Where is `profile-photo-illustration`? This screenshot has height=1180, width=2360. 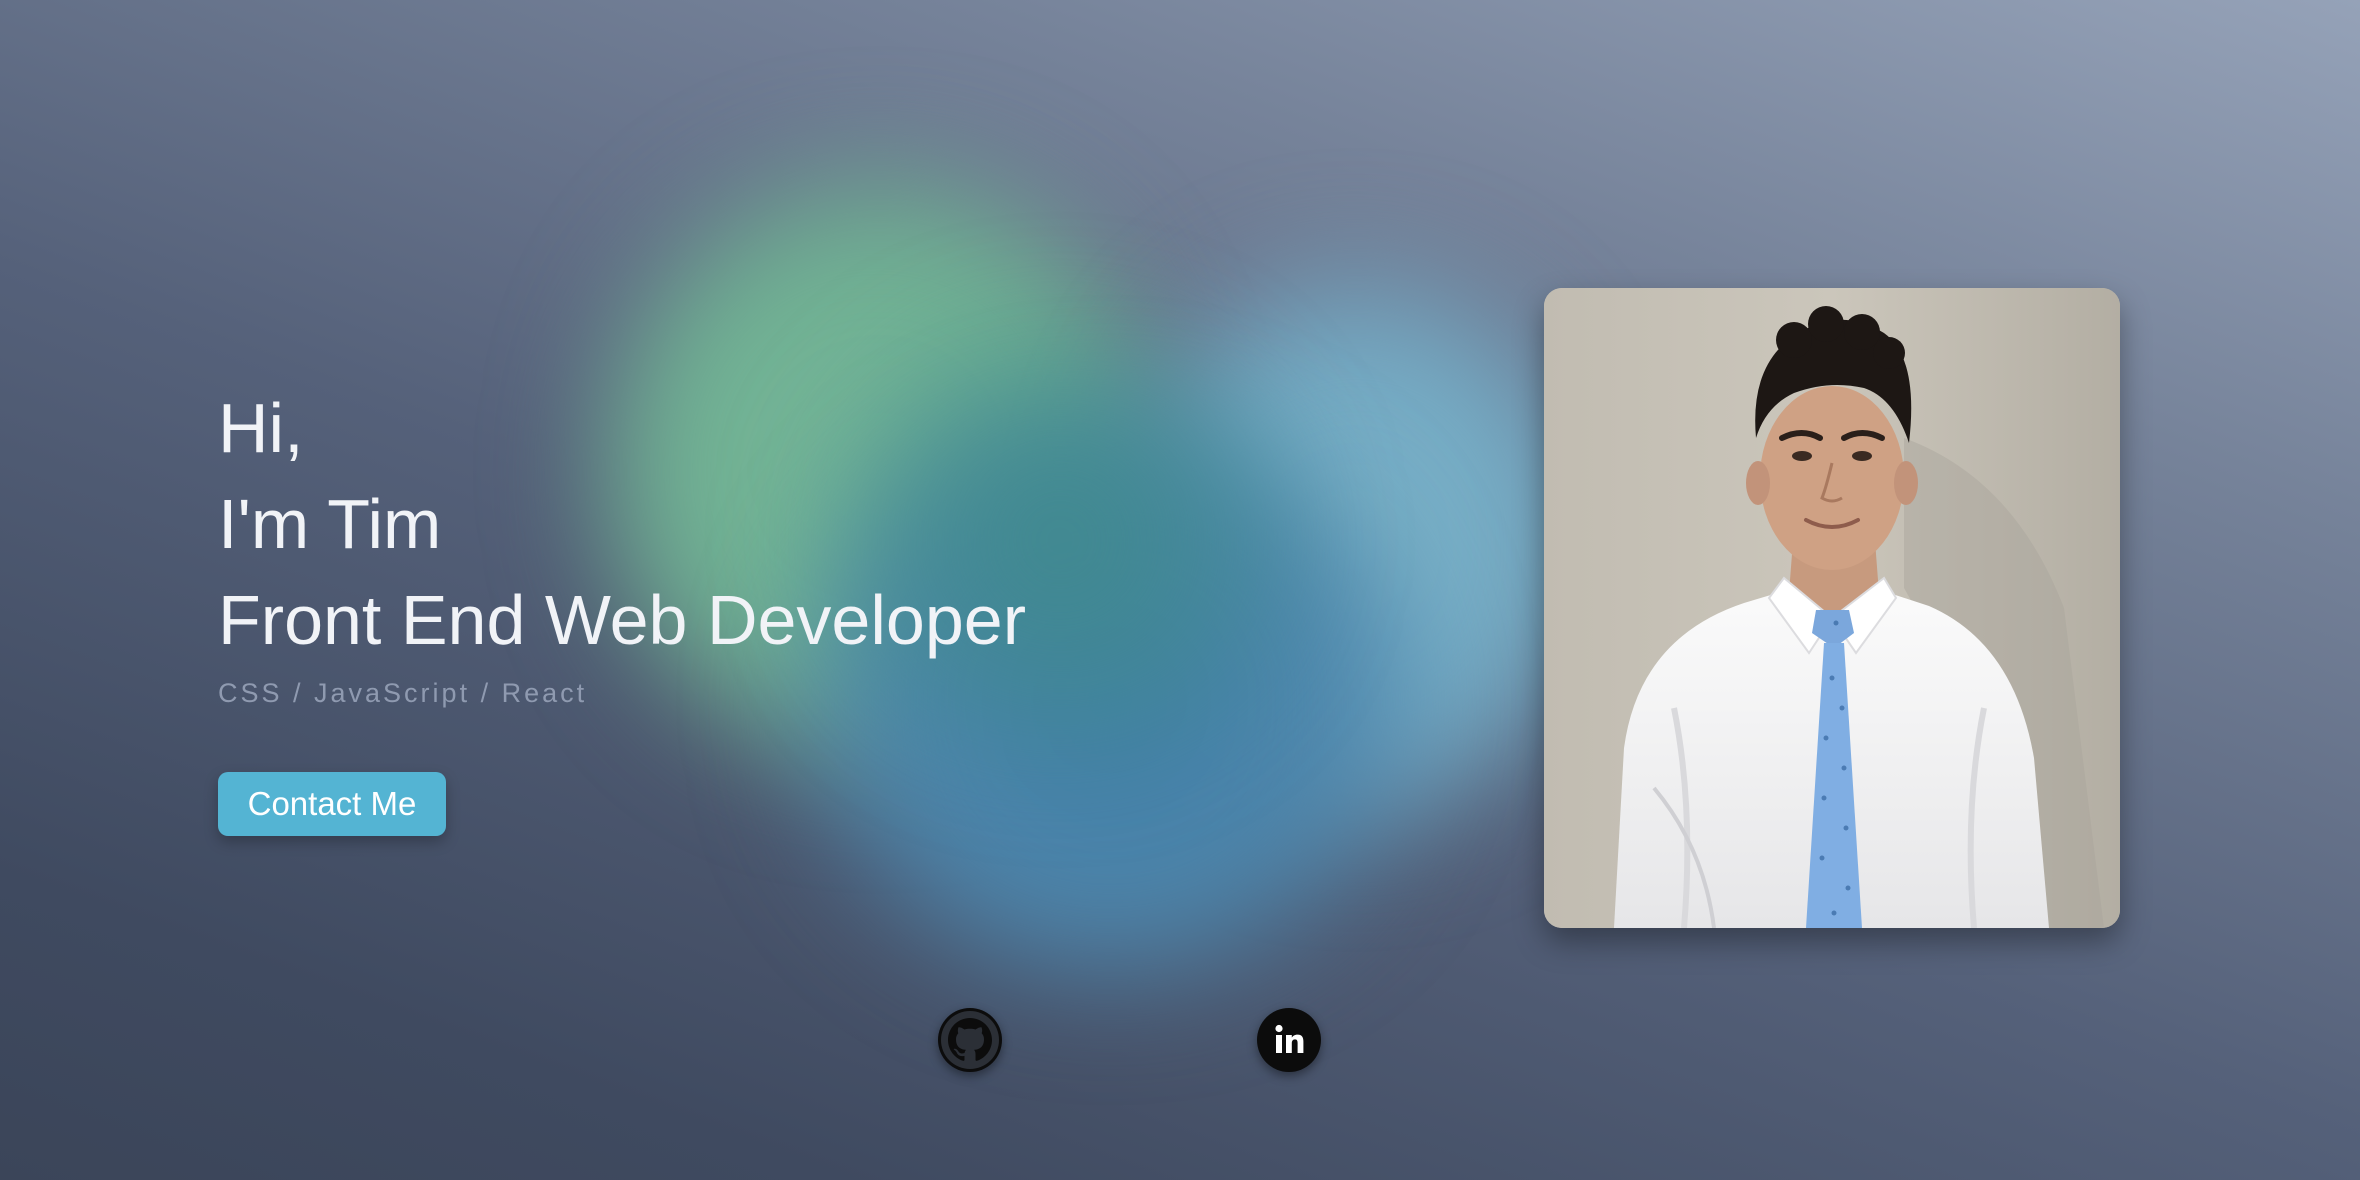
profile-photo-illustration is located at coordinates (1832, 608).